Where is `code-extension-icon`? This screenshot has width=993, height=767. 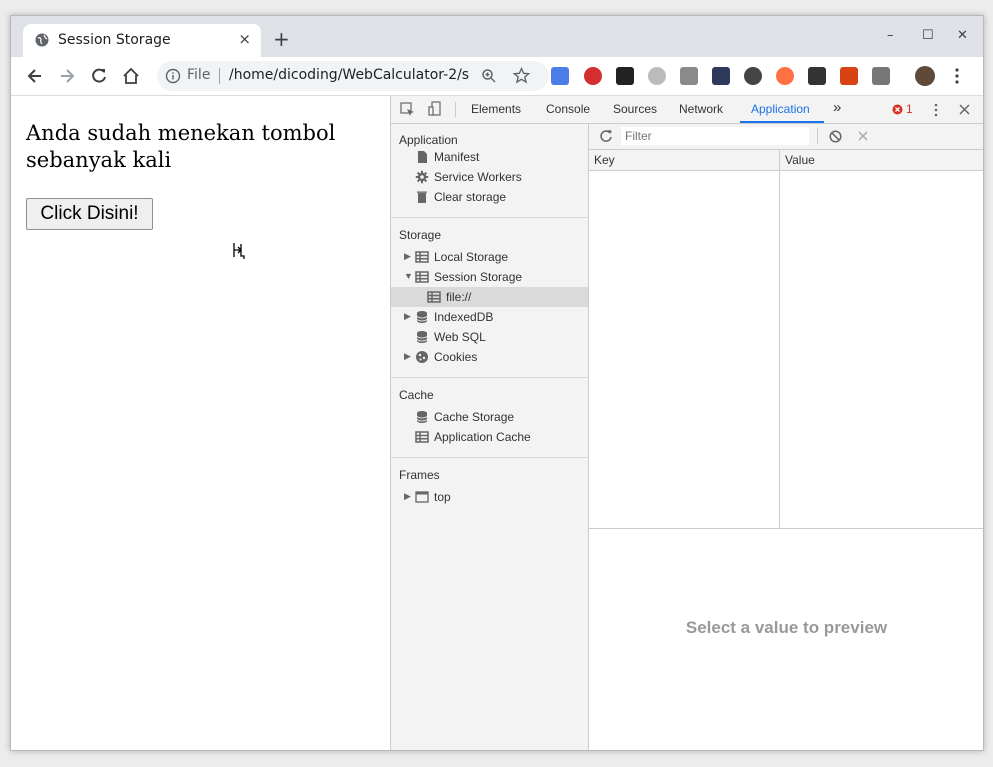
code-extension-icon is located at coordinates (881, 76).